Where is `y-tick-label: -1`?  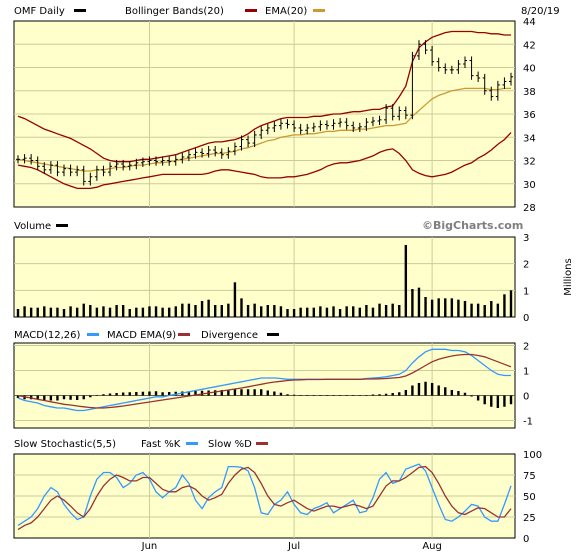
y-tick-label: -1 is located at coordinates (528, 422).